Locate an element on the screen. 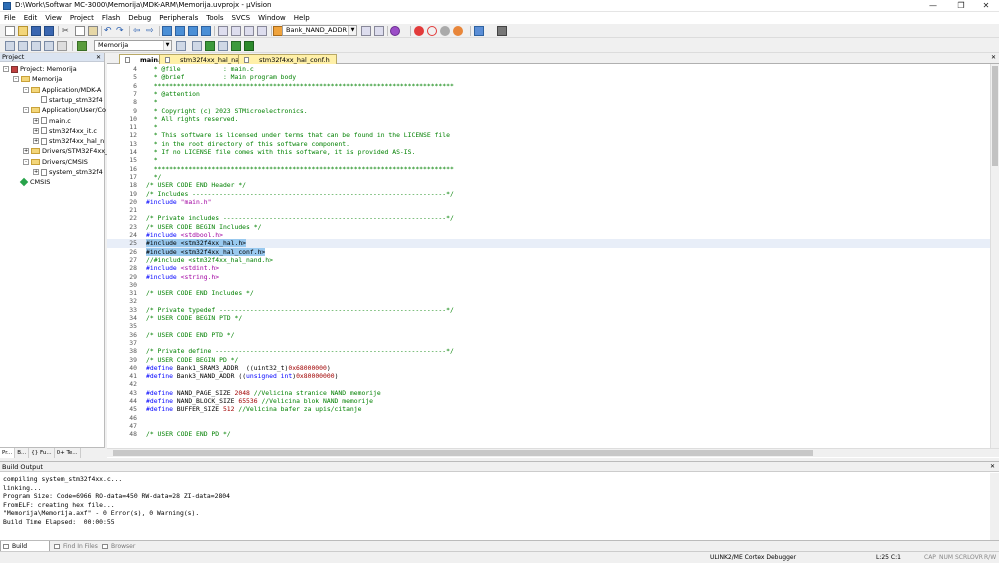 This screenshot has width=999, height=563. scrollbar-thumb is located at coordinates (463, 453).